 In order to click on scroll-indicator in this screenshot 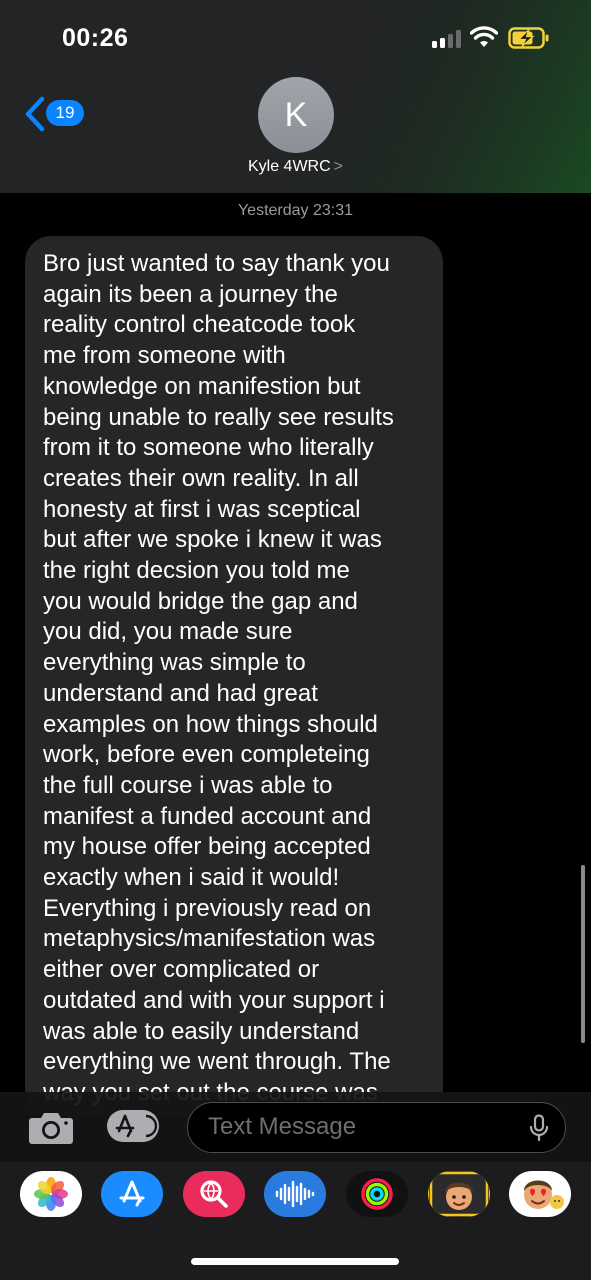, I will do `click(583, 954)`.